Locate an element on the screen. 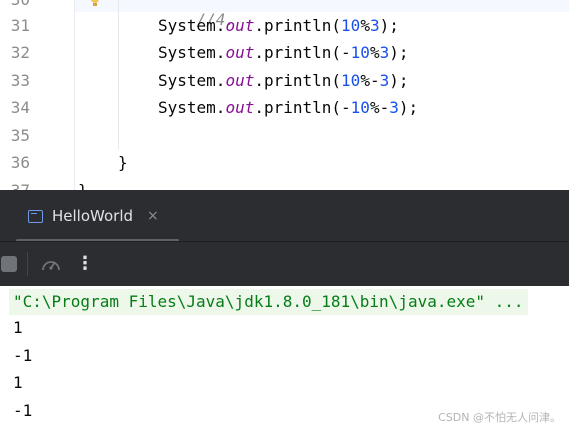 The image size is (569, 429). line-number: 31 is located at coordinates (20, 25).